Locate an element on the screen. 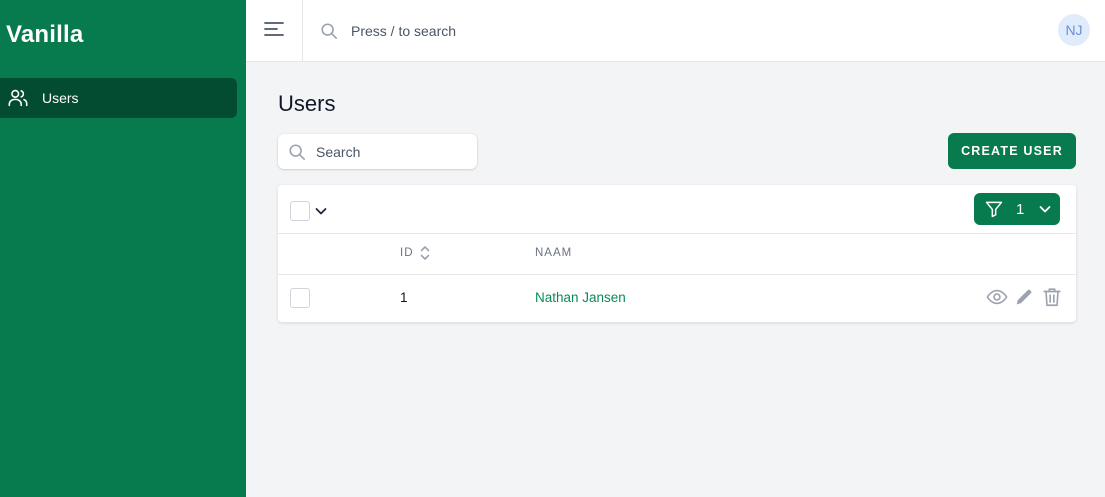  column-header-naam: NAAM is located at coordinates (554, 253).